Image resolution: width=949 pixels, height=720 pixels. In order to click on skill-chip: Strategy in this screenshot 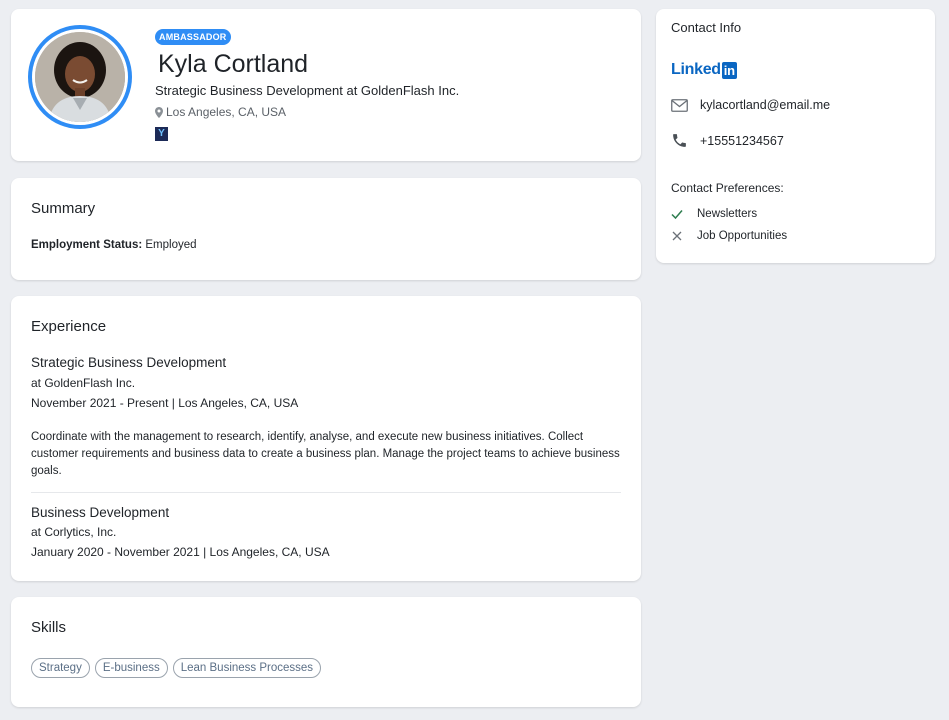, I will do `click(60, 668)`.